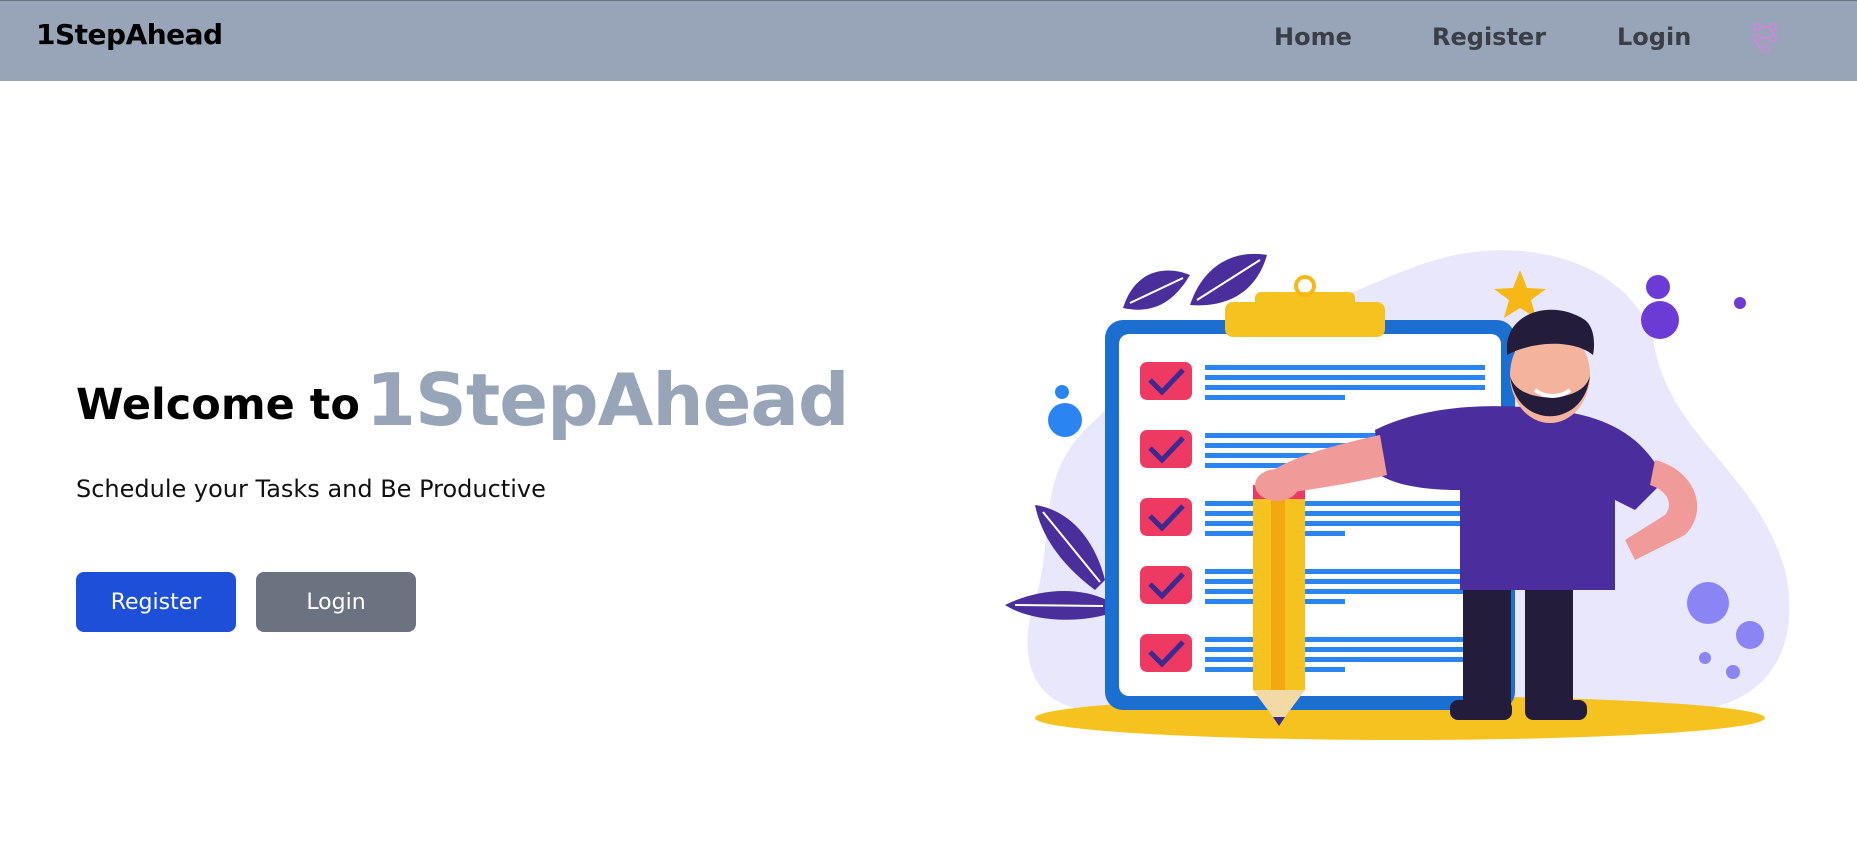  Describe the element at coordinates (1765, 38) in the screenshot. I see `flow-connector-icon` at that location.